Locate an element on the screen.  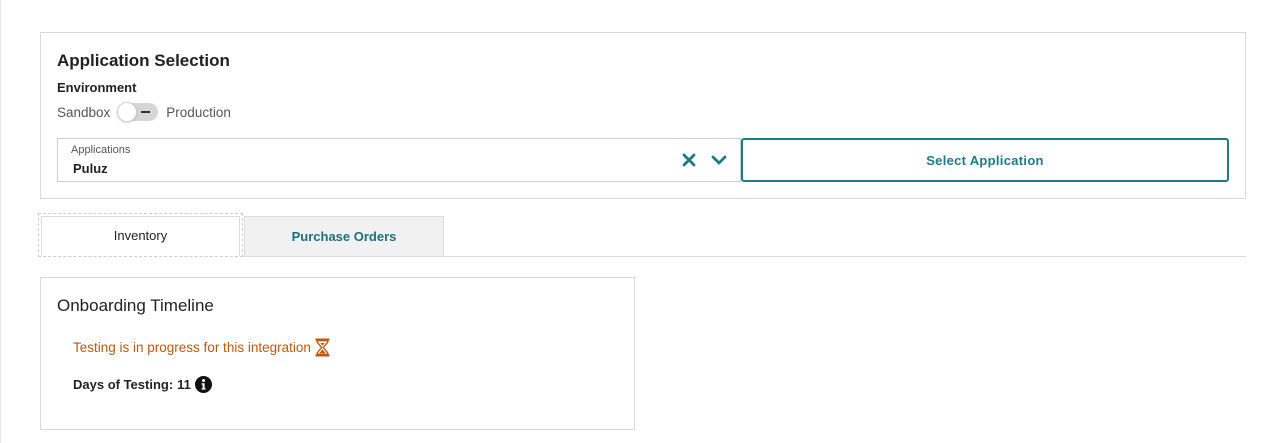
onboarding-timeline-title: Onboarding Timeline is located at coordinates (135, 305).